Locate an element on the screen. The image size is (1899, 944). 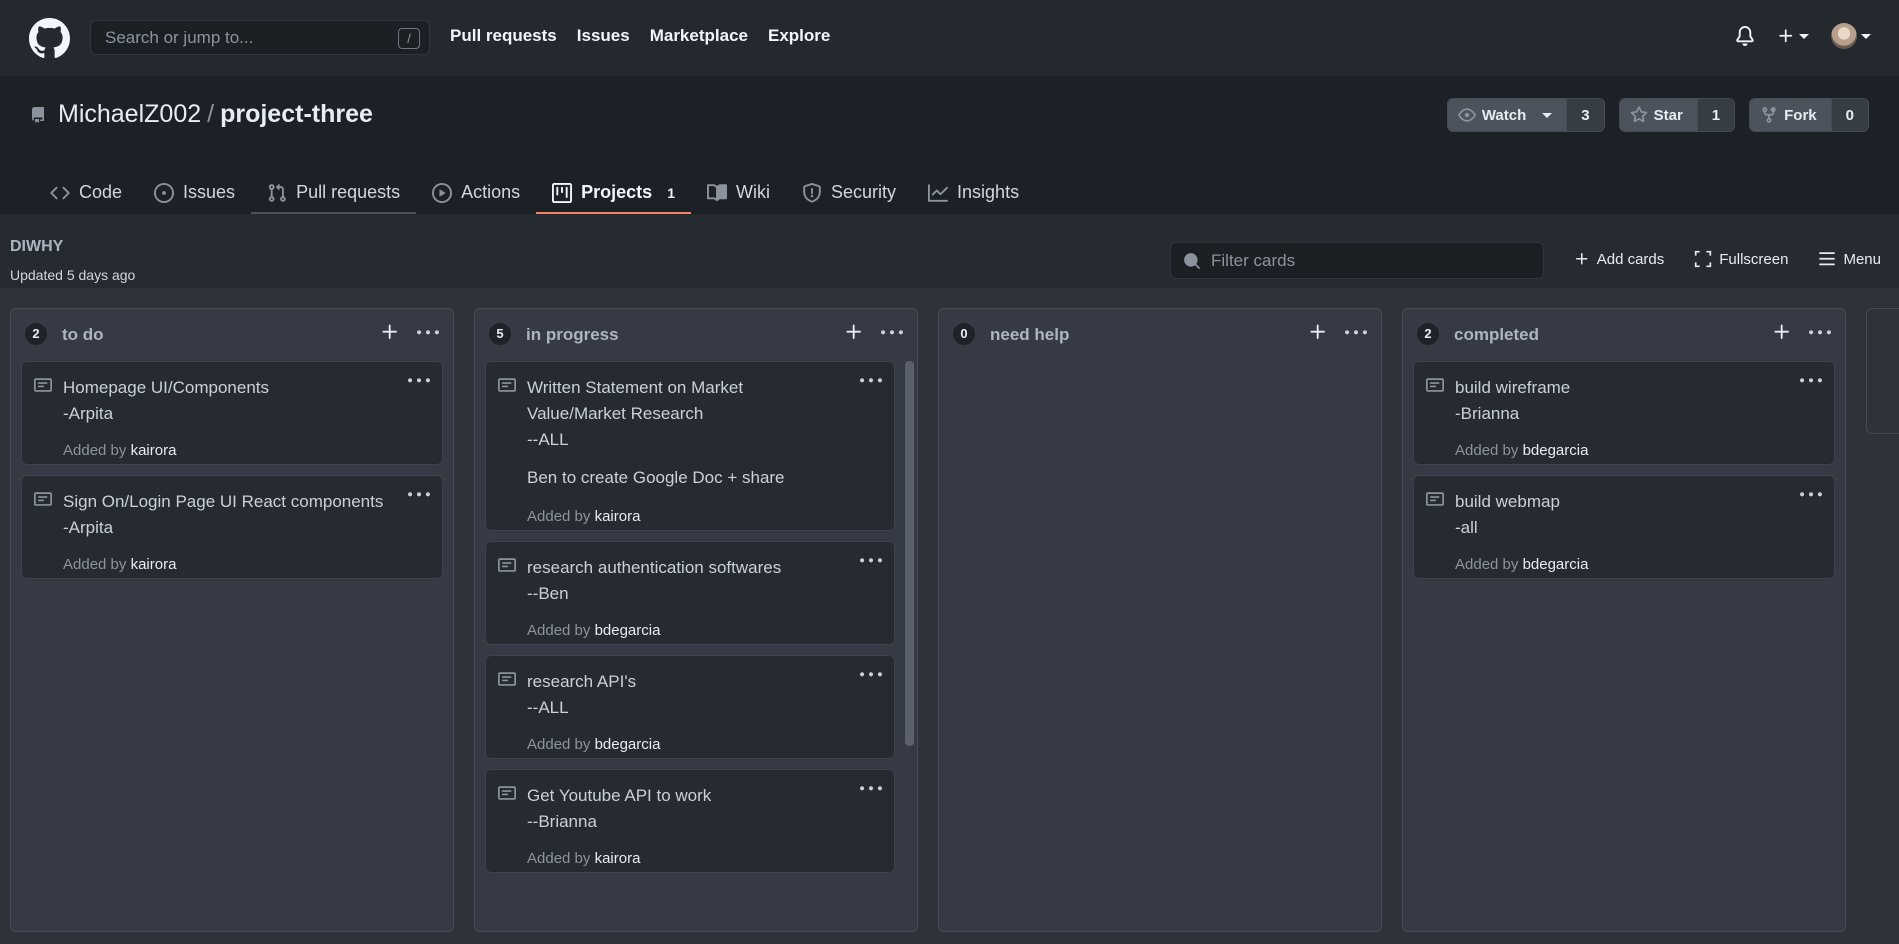
star-button: Star is located at coordinates (1658, 115).